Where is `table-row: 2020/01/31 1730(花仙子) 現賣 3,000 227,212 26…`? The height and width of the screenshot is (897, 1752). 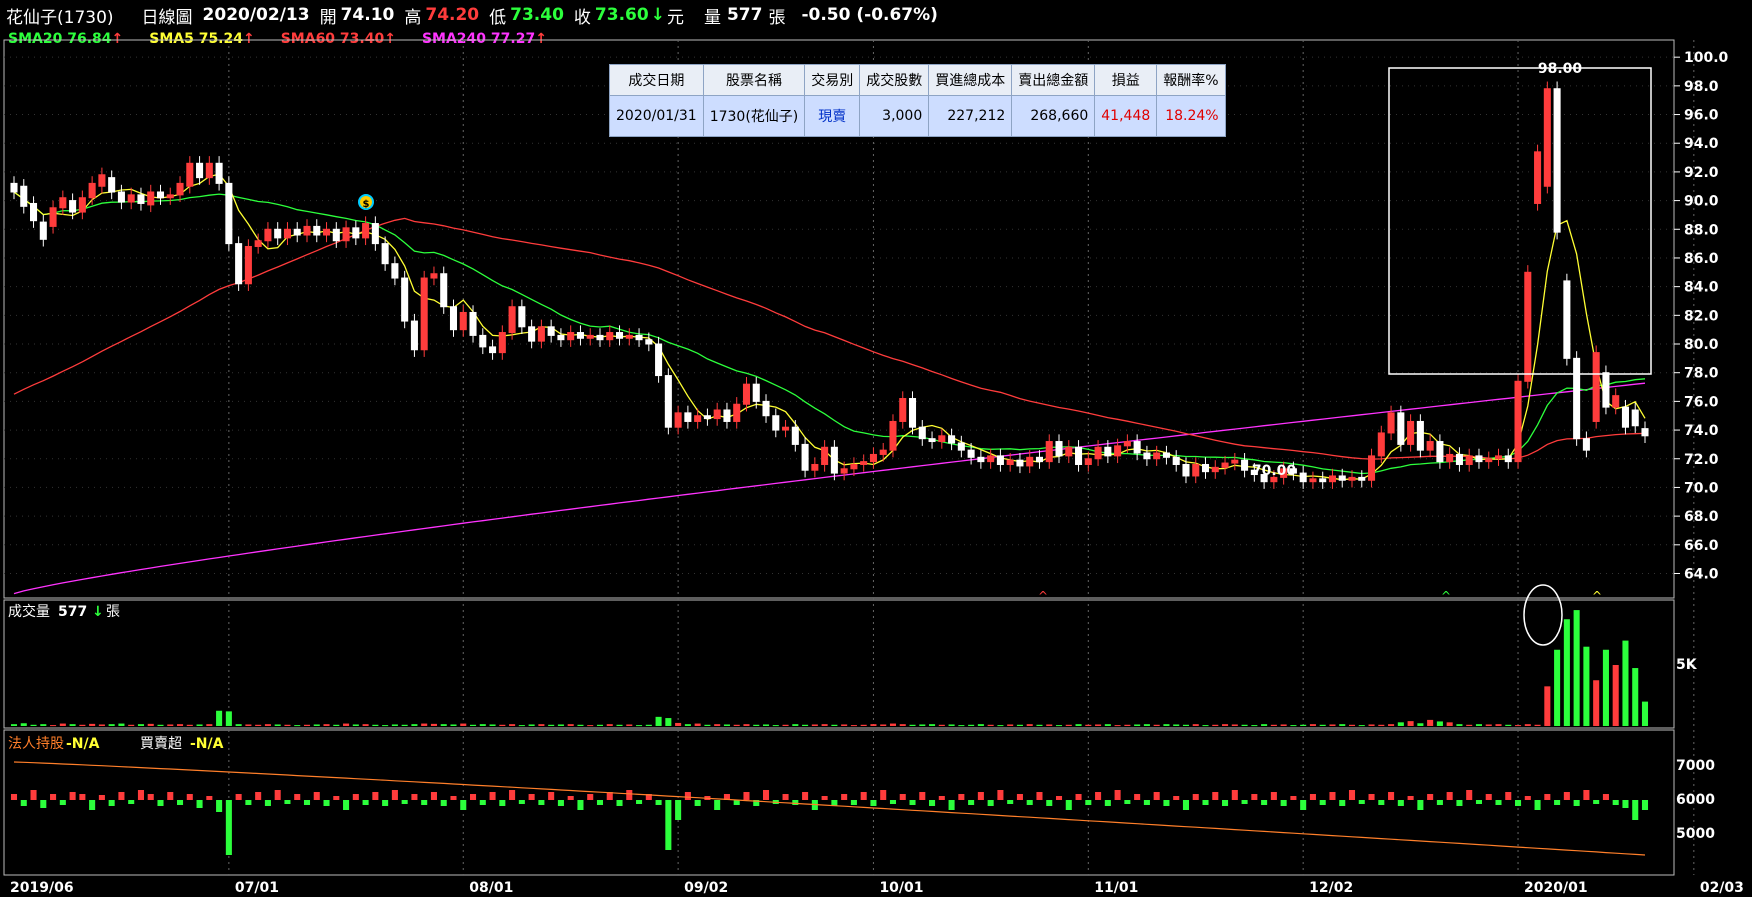 table-row: 2020/01/31 1730(花仙子) 現賣 3,000 227,212 26… is located at coordinates (917, 116).